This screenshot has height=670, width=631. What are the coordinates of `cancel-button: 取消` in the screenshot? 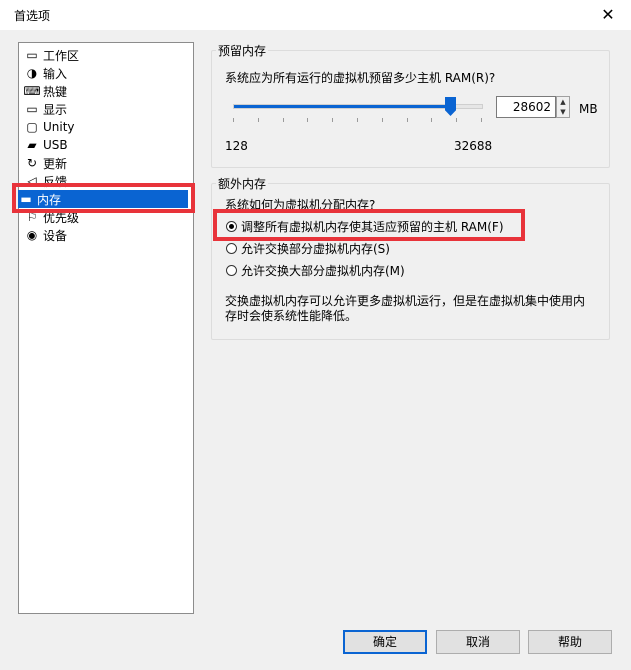 It's located at (478, 642).